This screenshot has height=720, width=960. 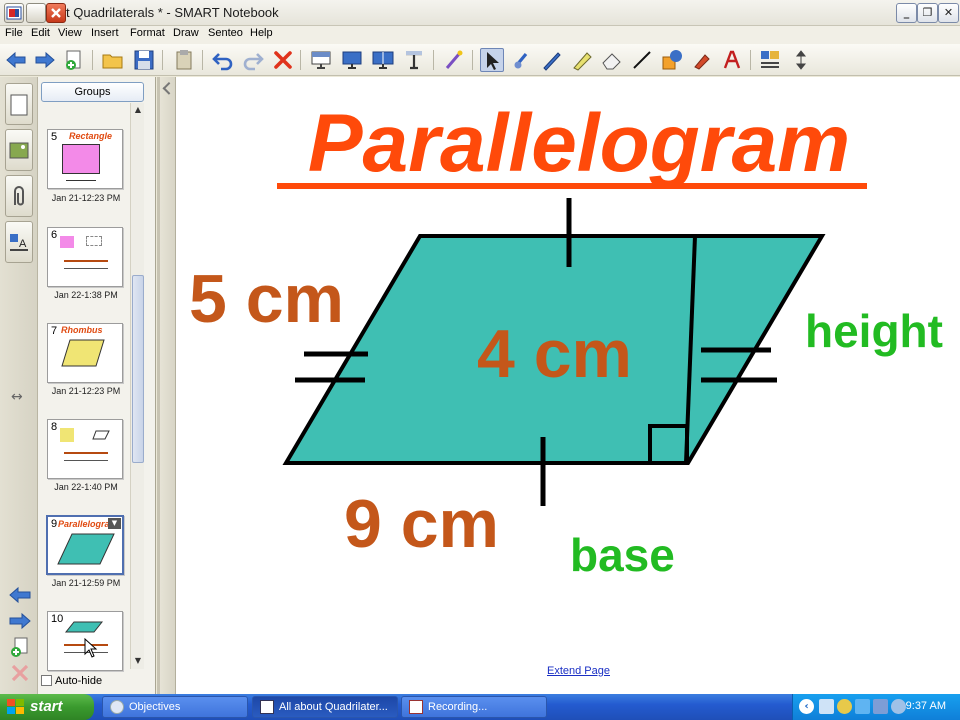 I want to click on forward-arrow-icon, so click(x=45, y=60).